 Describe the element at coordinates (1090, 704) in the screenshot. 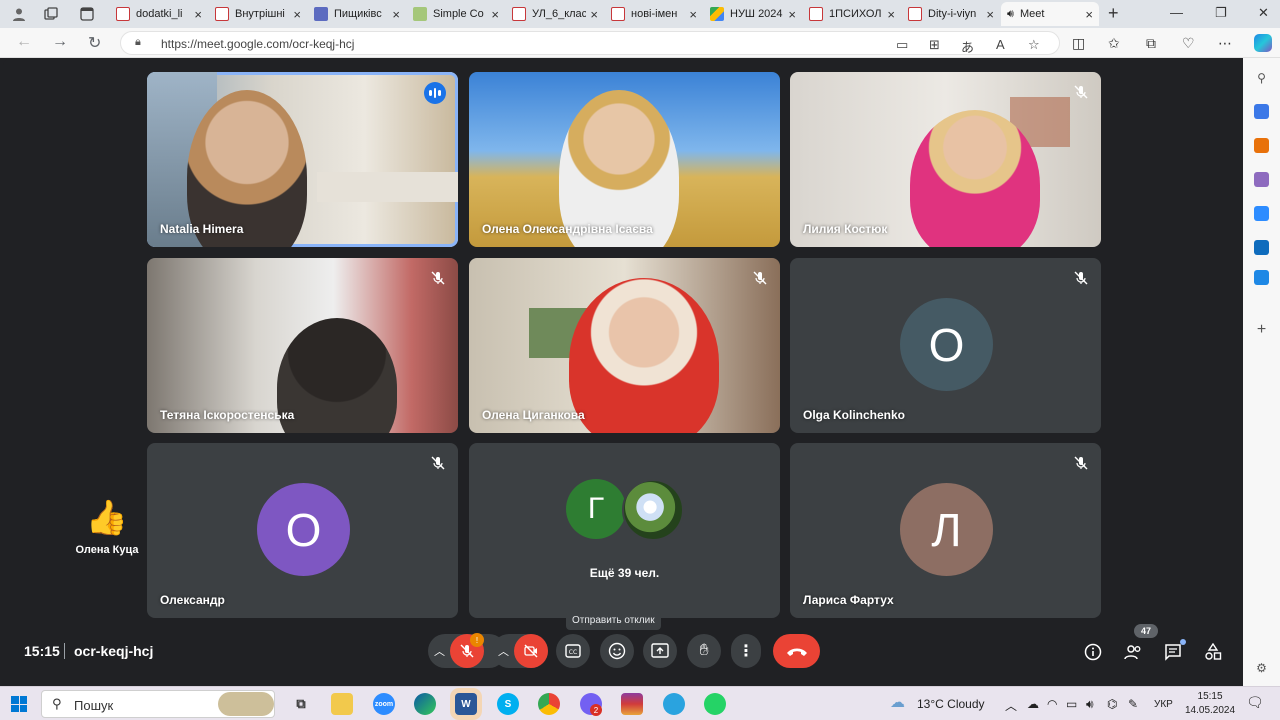

I see `volume-icon: 🔊︎` at that location.